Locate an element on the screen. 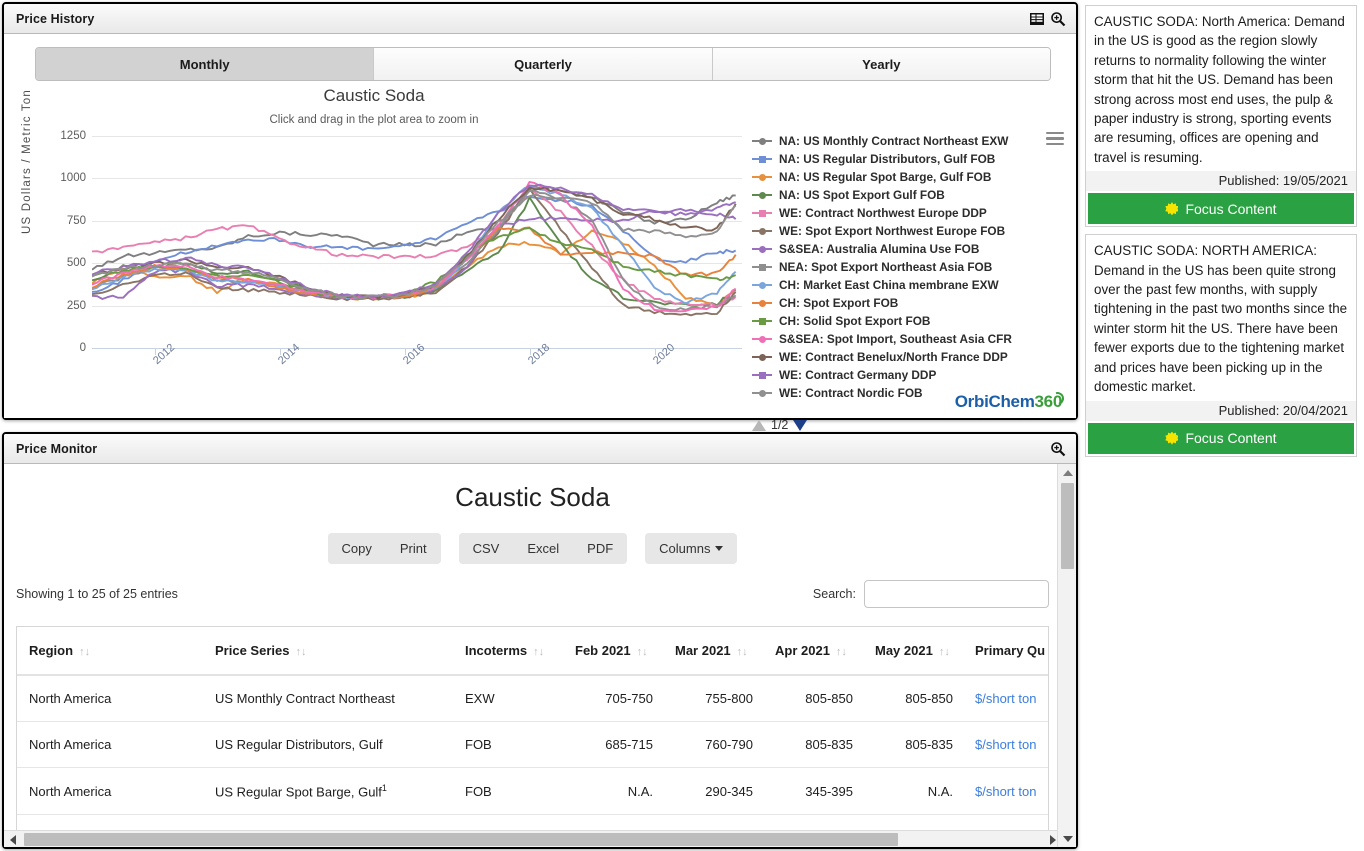 Image resolution: width=1364 pixels, height=851 pixels. search-input is located at coordinates (956, 594).